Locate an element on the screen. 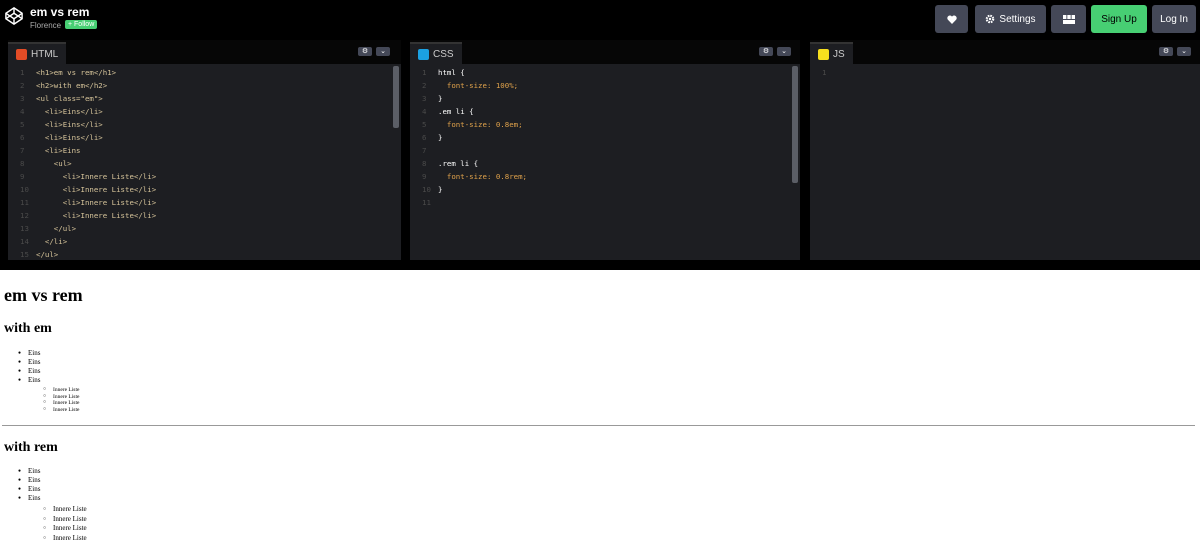 The image size is (1200, 552). preview-heading-1: em vs rem is located at coordinates (43, 295).